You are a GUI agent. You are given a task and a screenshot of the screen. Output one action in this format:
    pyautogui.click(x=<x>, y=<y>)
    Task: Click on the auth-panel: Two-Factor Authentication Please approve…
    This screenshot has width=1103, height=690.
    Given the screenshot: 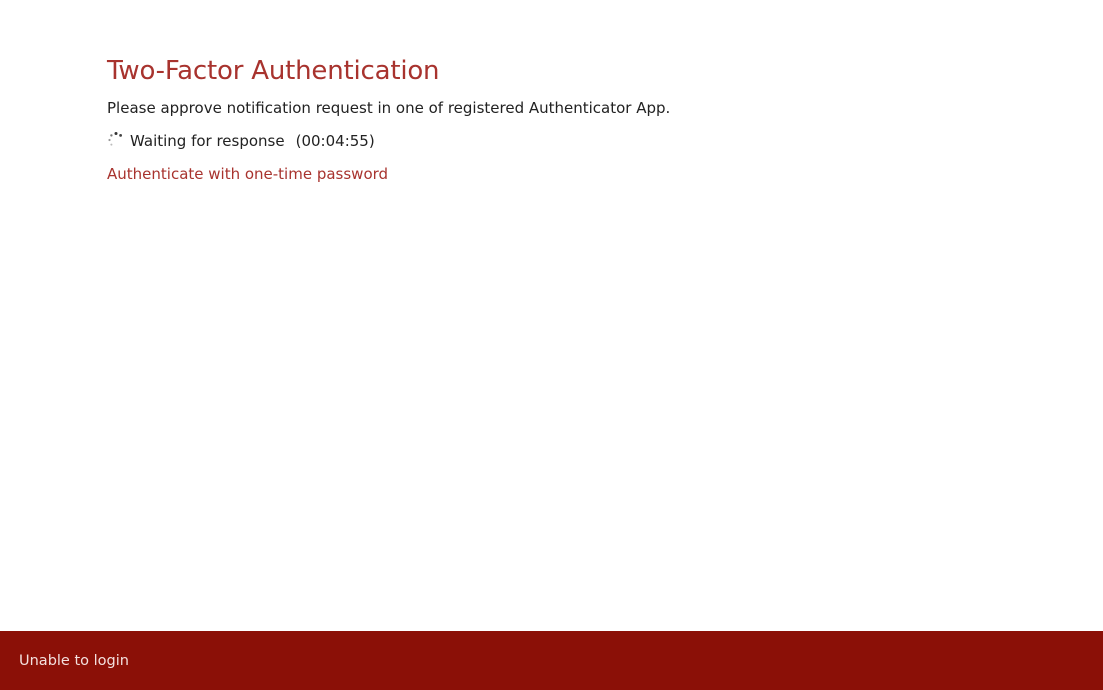 What is the action you would take?
    pyautogui.click(x=388, y=118)
    